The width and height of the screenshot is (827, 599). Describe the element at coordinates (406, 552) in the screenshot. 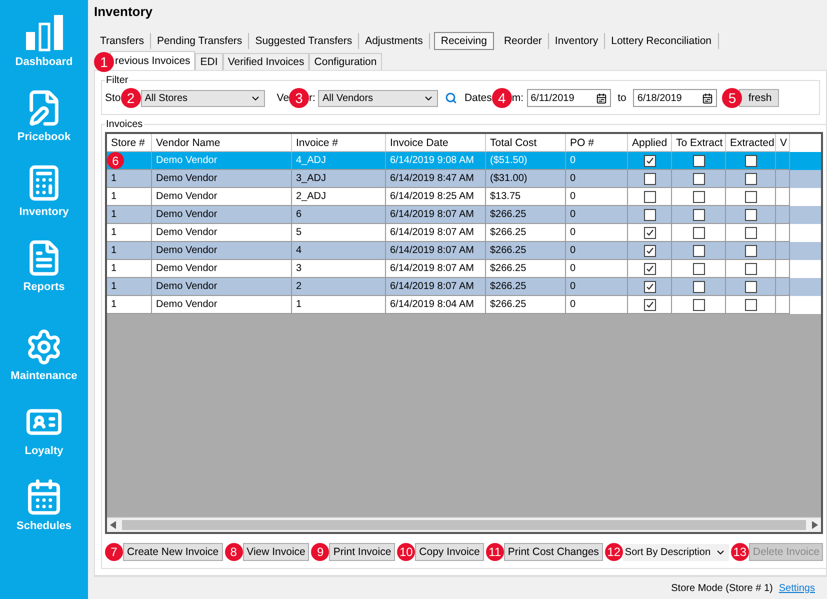

I see `number-badge: 10` at that location.